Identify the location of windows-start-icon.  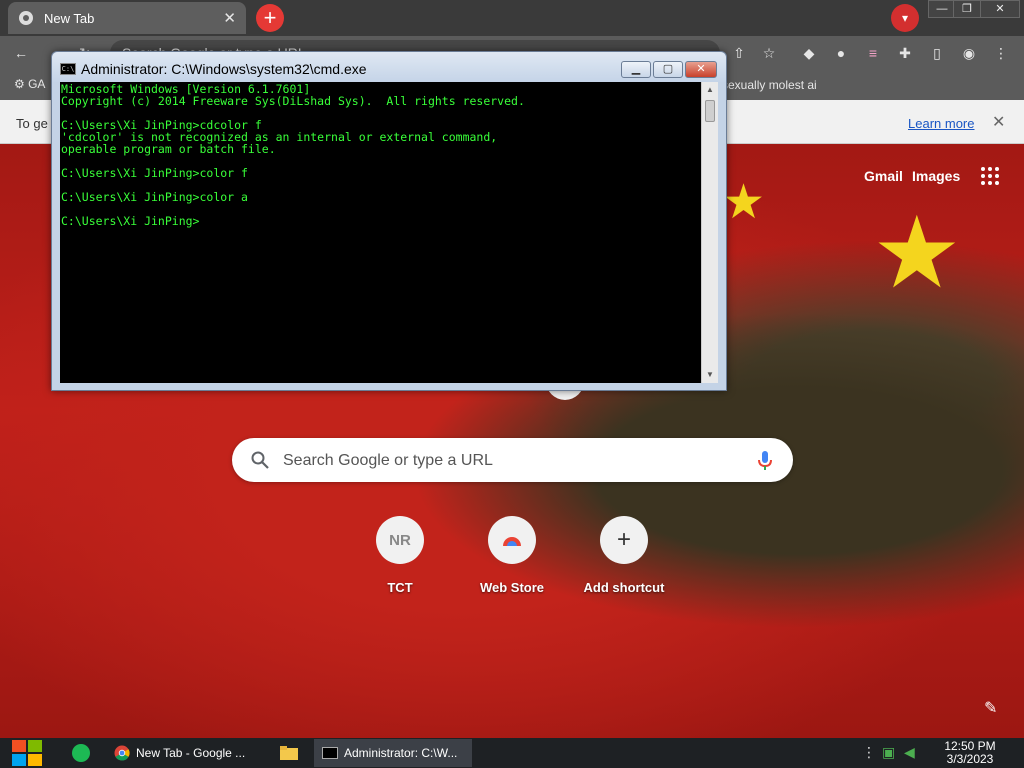
(27, 753).